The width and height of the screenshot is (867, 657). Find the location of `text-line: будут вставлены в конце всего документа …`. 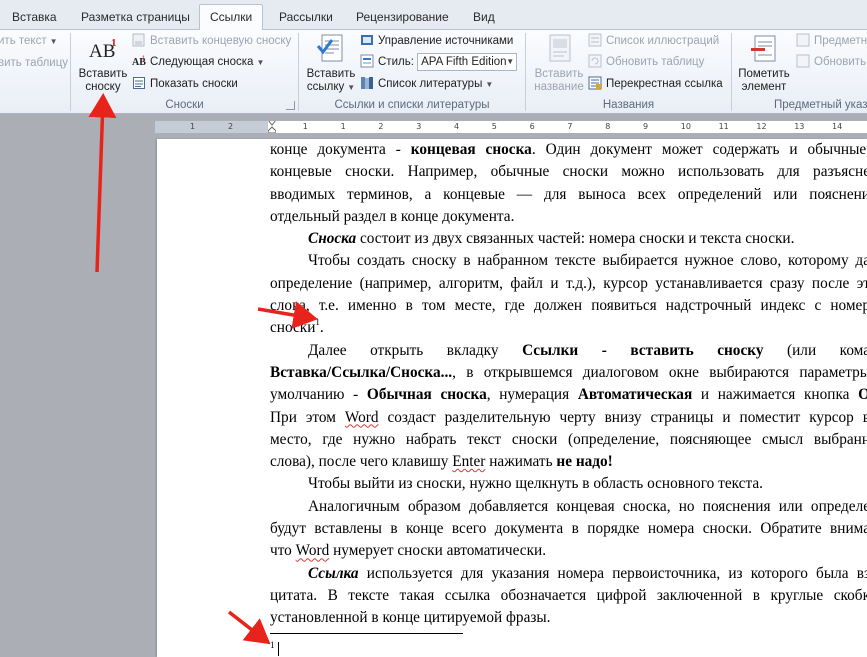

text-line: будут вставлены в конце всего документа … is located at coordinates (568, 529).